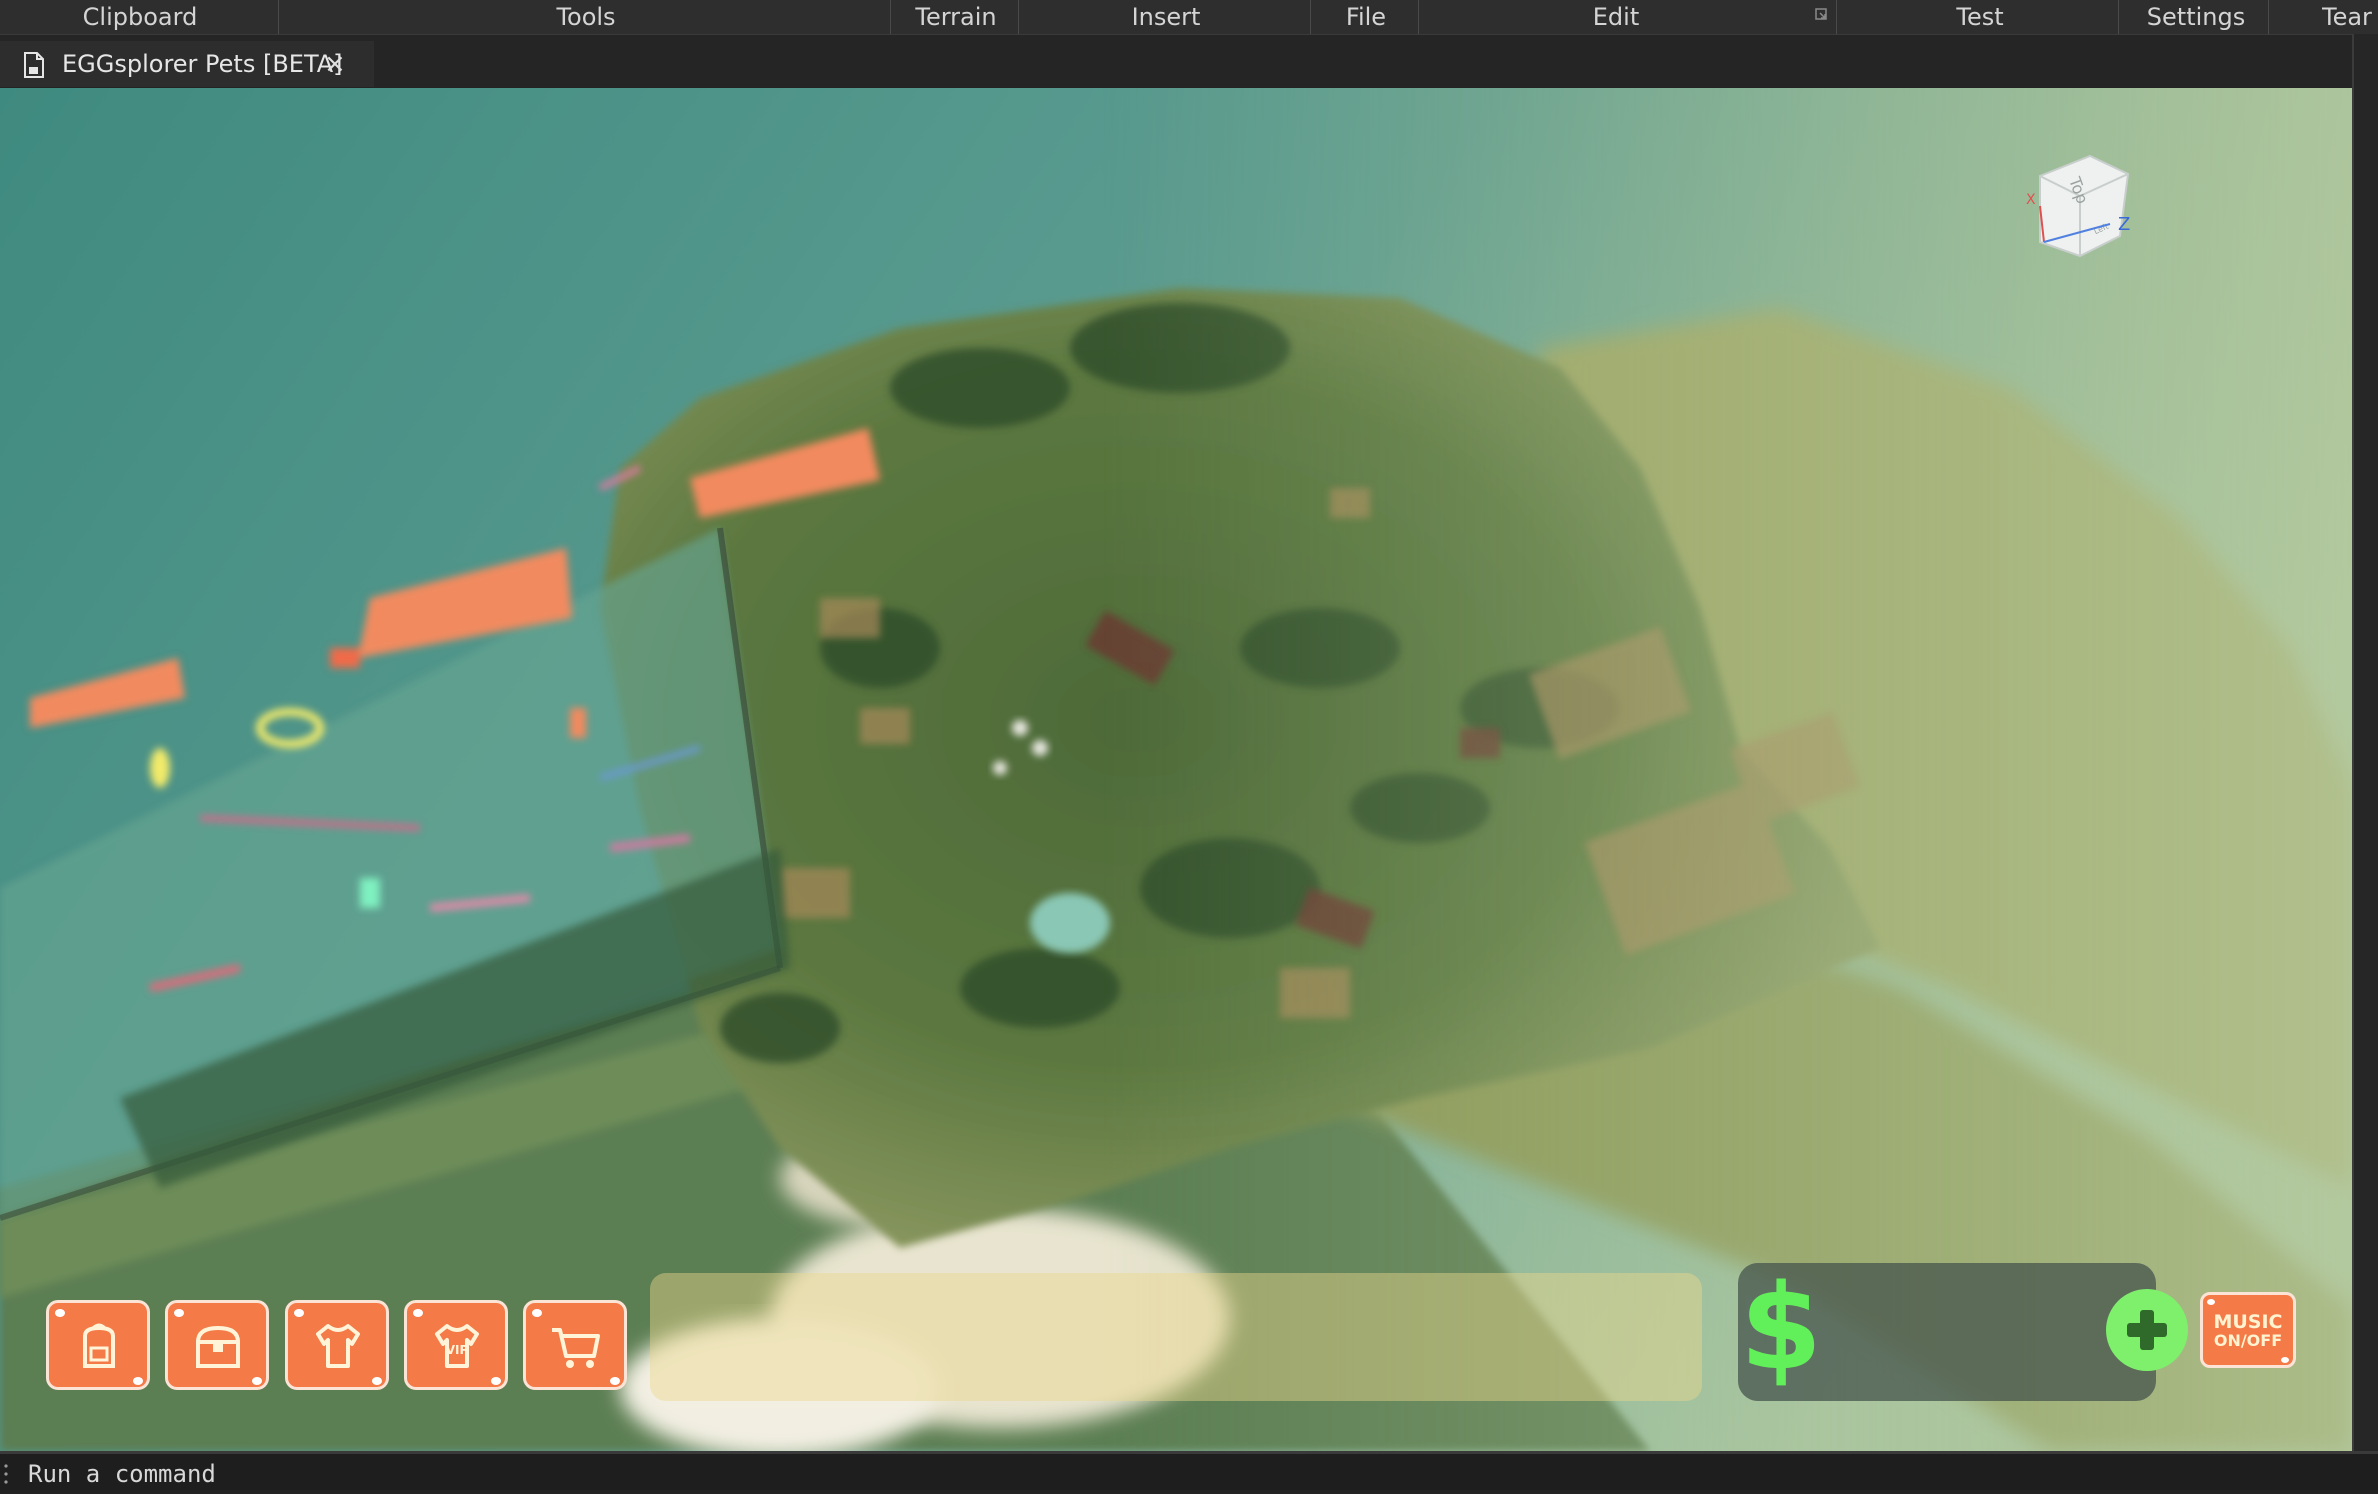 The height and width of the screenshot is (1494, 2378). I want to click on menu-tools: Tools, so click(586, 17).